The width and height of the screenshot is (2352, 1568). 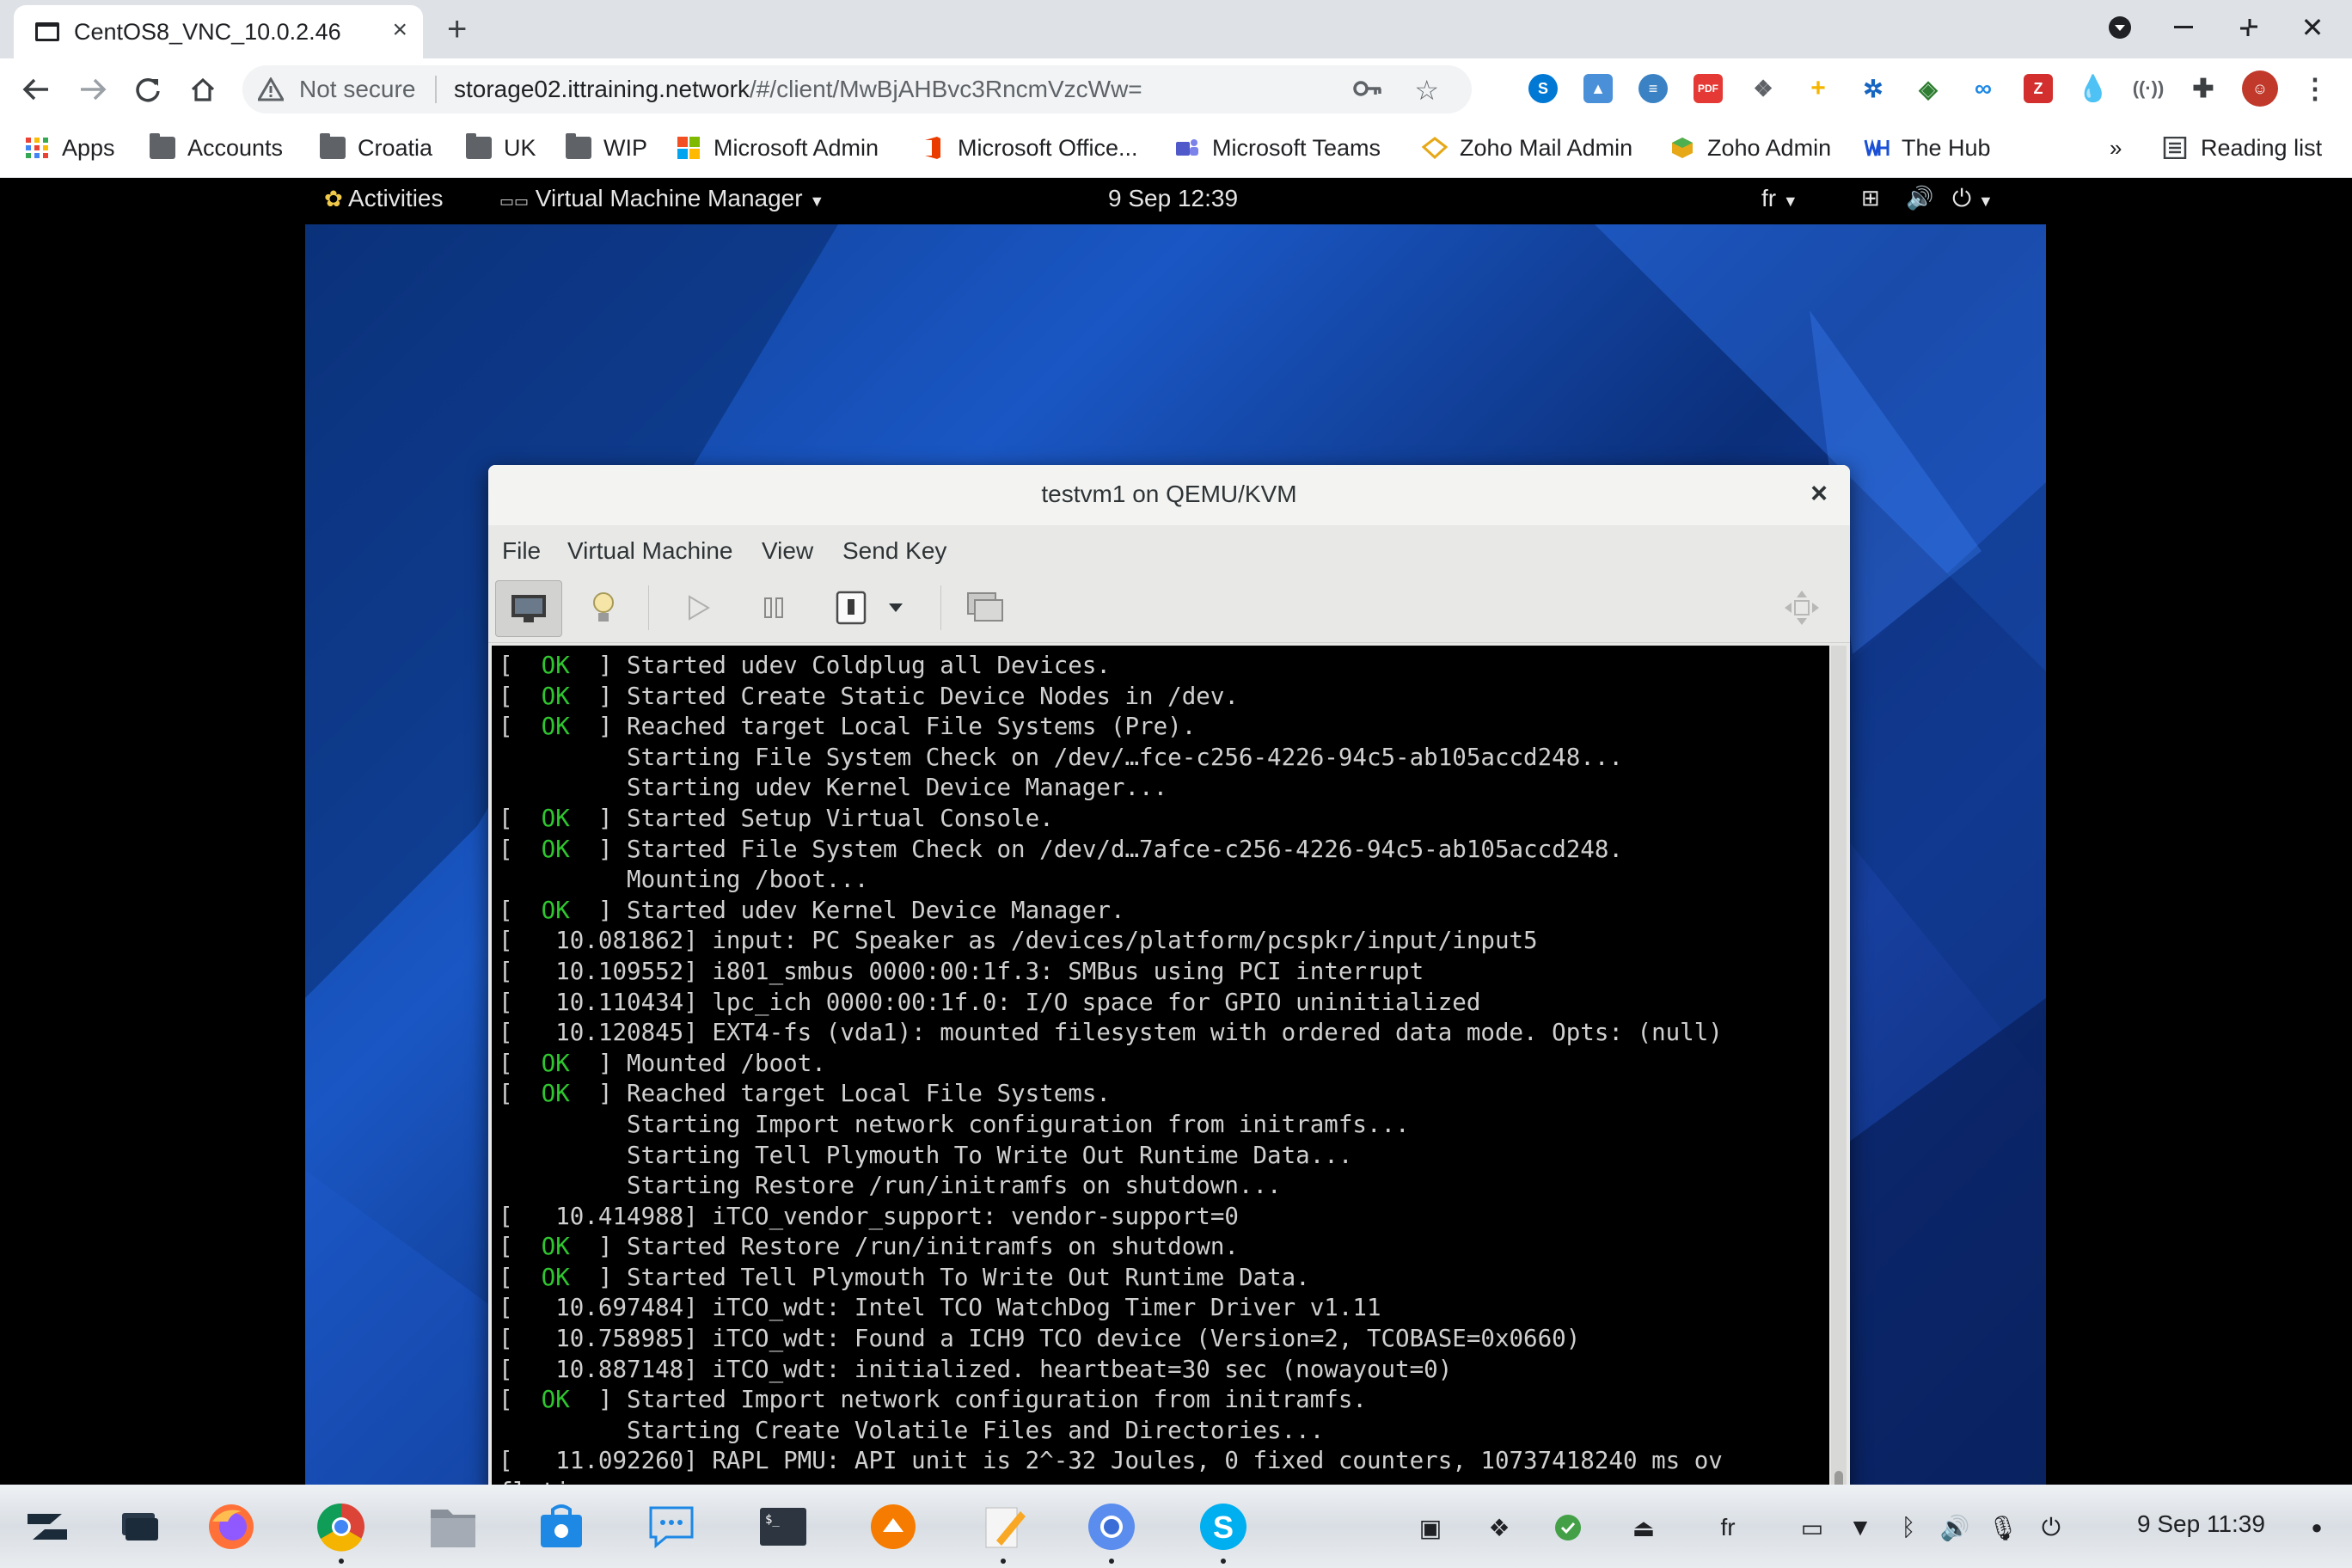 I want to click on activities-button: ✿ Activities, so click(x=384, y=198).